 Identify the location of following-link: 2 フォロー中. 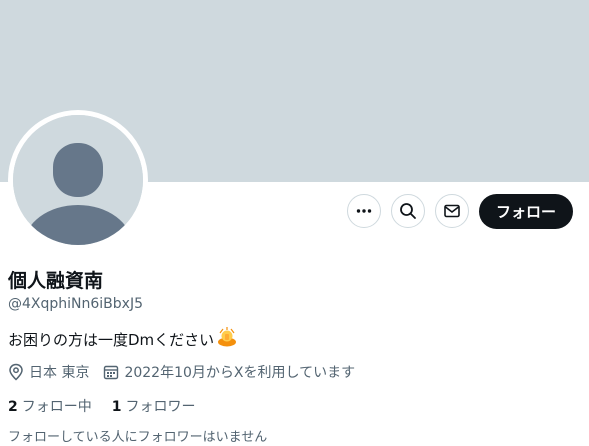
(50, 406).